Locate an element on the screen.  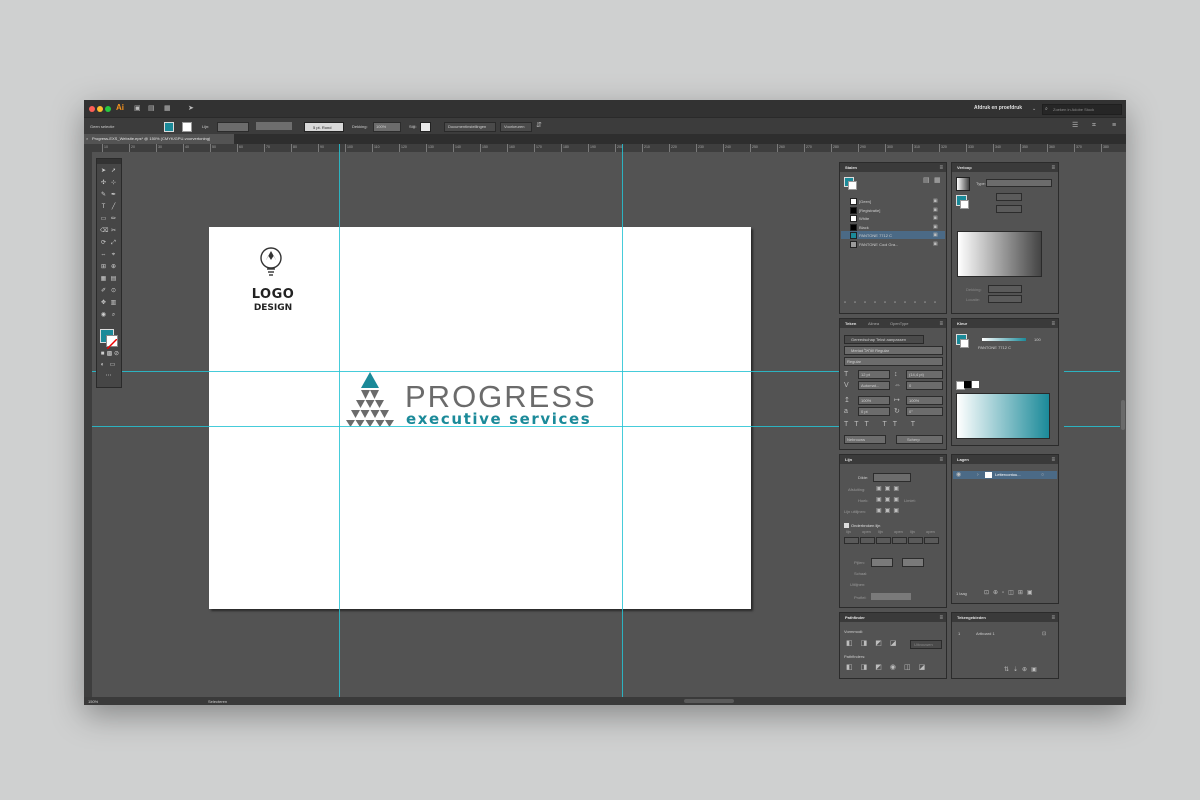
library-icon: ▫ is located at coordinates (845, 303).